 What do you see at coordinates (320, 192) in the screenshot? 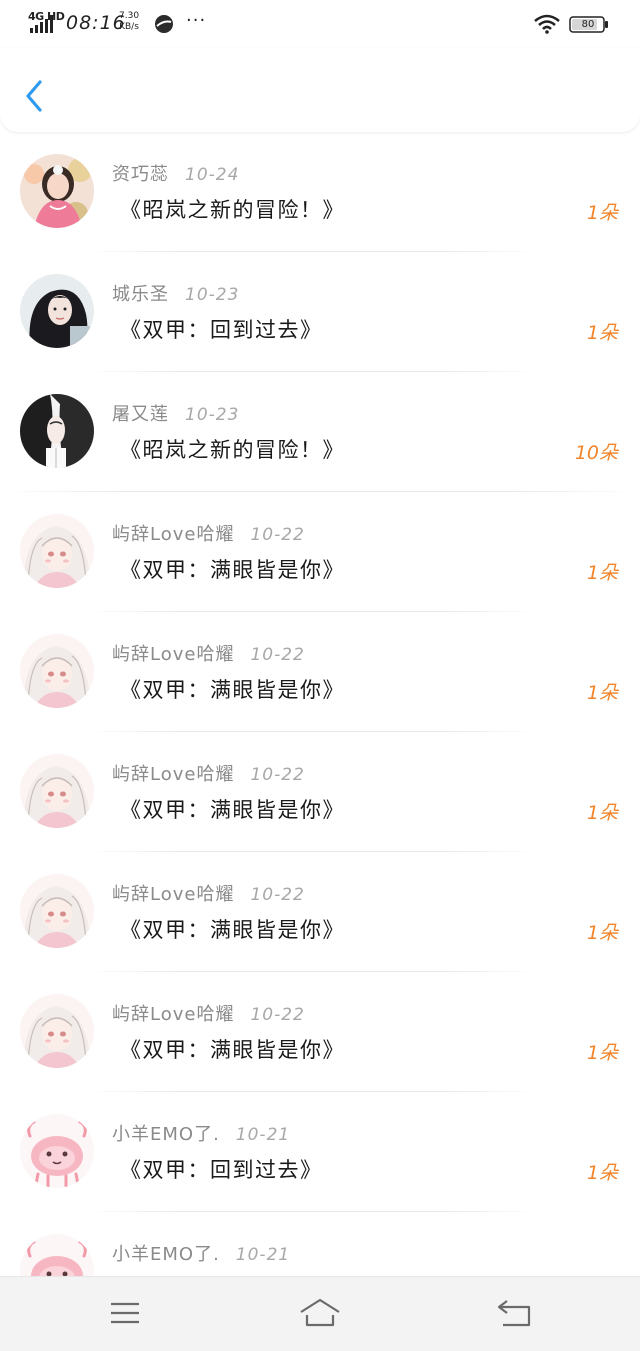
I see `list-item: 资巧蕊 10-24 《昭岚之新的冒险！》 1朵` at bounding box center [320, 192].